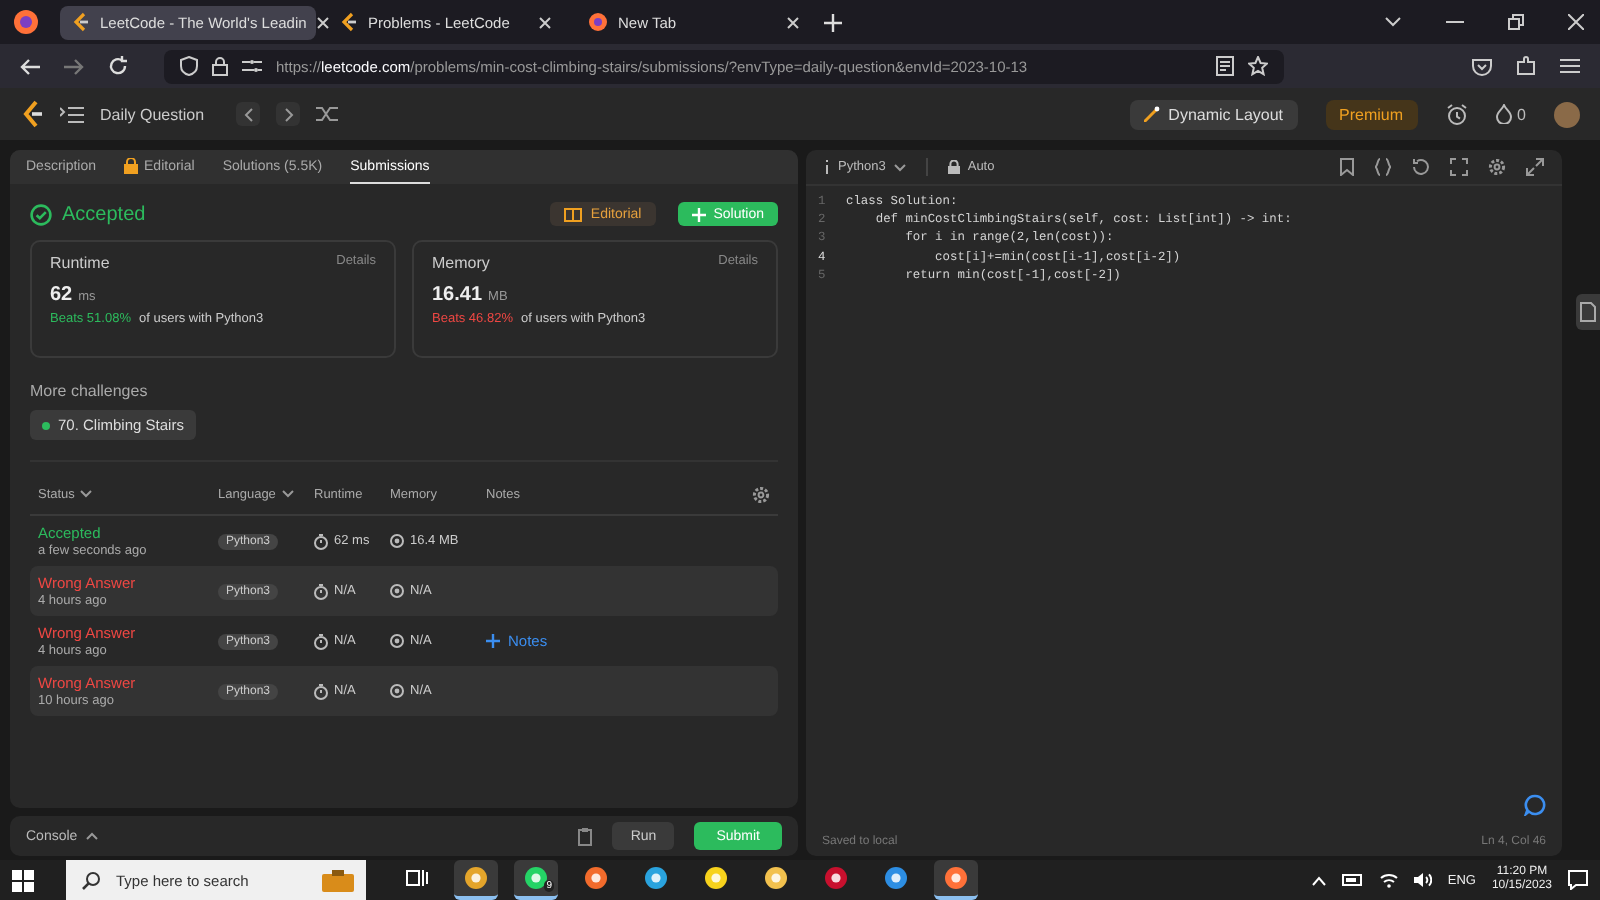  What do you see at coordinates (1152, 114) in the screenshot?
I see `magic-wand-icon` at bounding box center [1152, 114].